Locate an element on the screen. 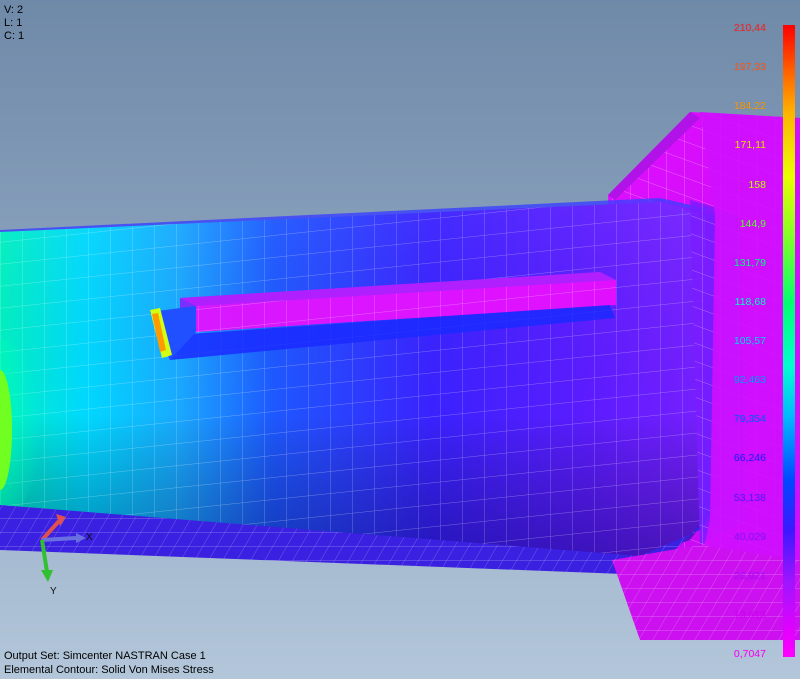 The image size is (800, 679). color-indicator: C: 1 is located at coordinates (14, 36).